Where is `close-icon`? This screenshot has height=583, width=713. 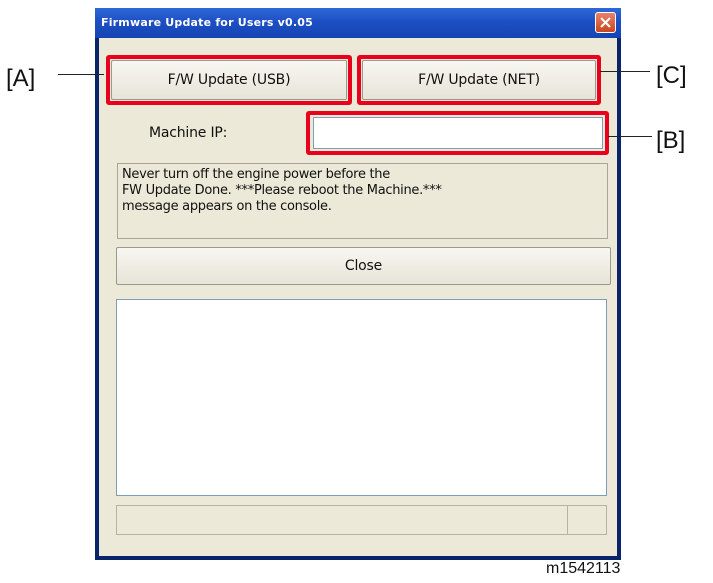 close-icon is located at coordinates (605, 22).